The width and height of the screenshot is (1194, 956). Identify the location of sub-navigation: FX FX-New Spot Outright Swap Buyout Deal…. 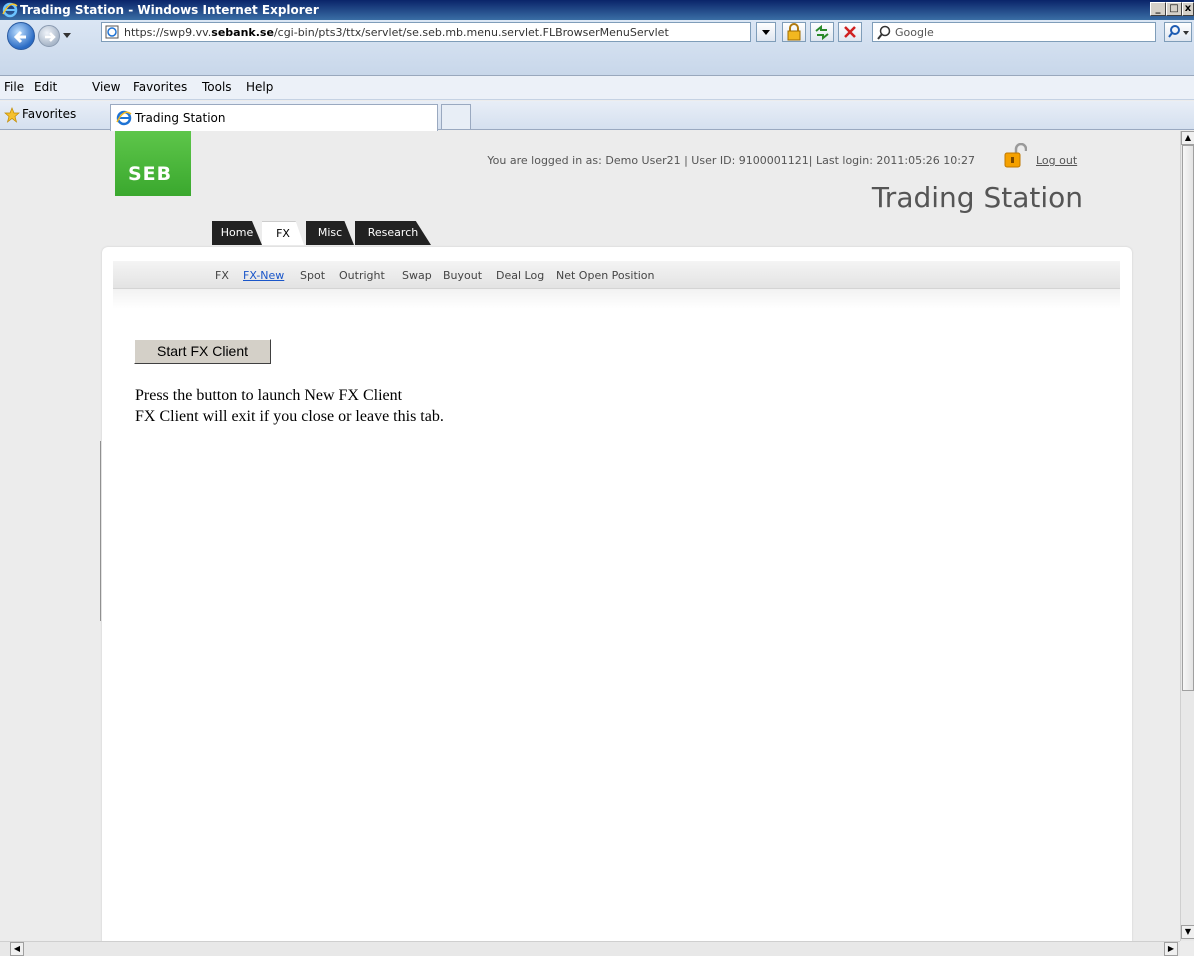
(616, 275).